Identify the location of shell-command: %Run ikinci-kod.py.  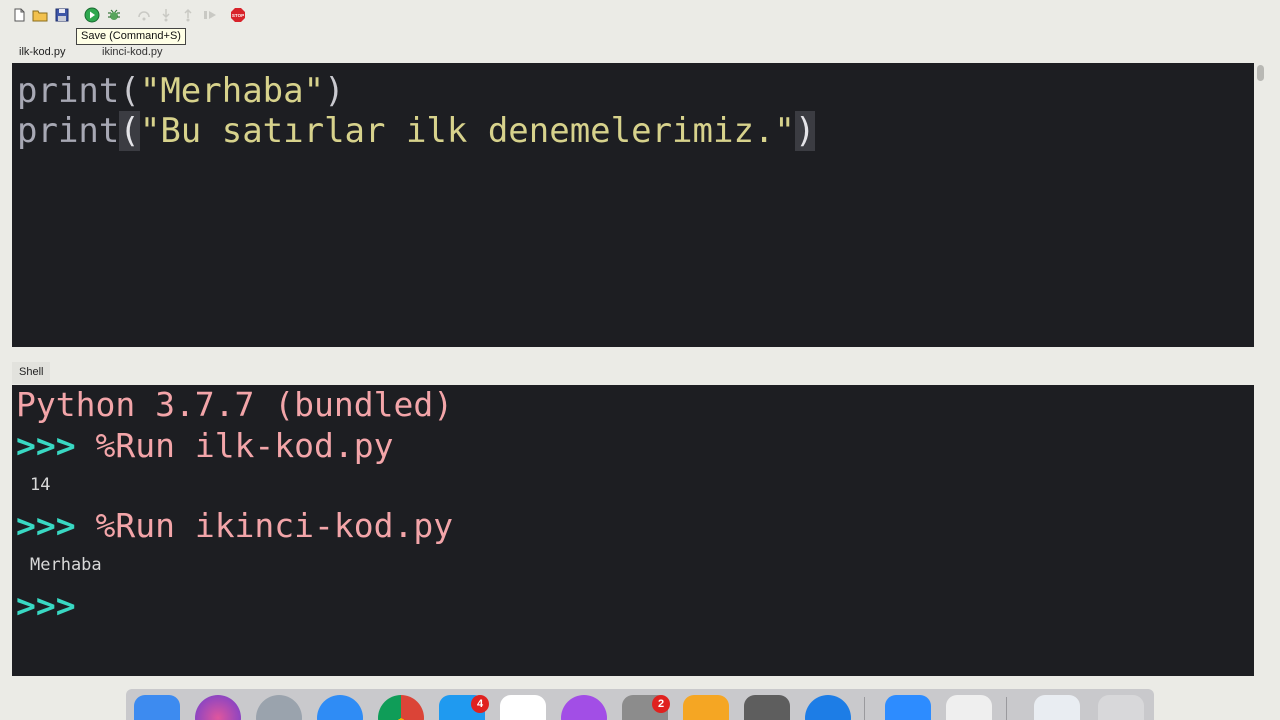
(274, 525).